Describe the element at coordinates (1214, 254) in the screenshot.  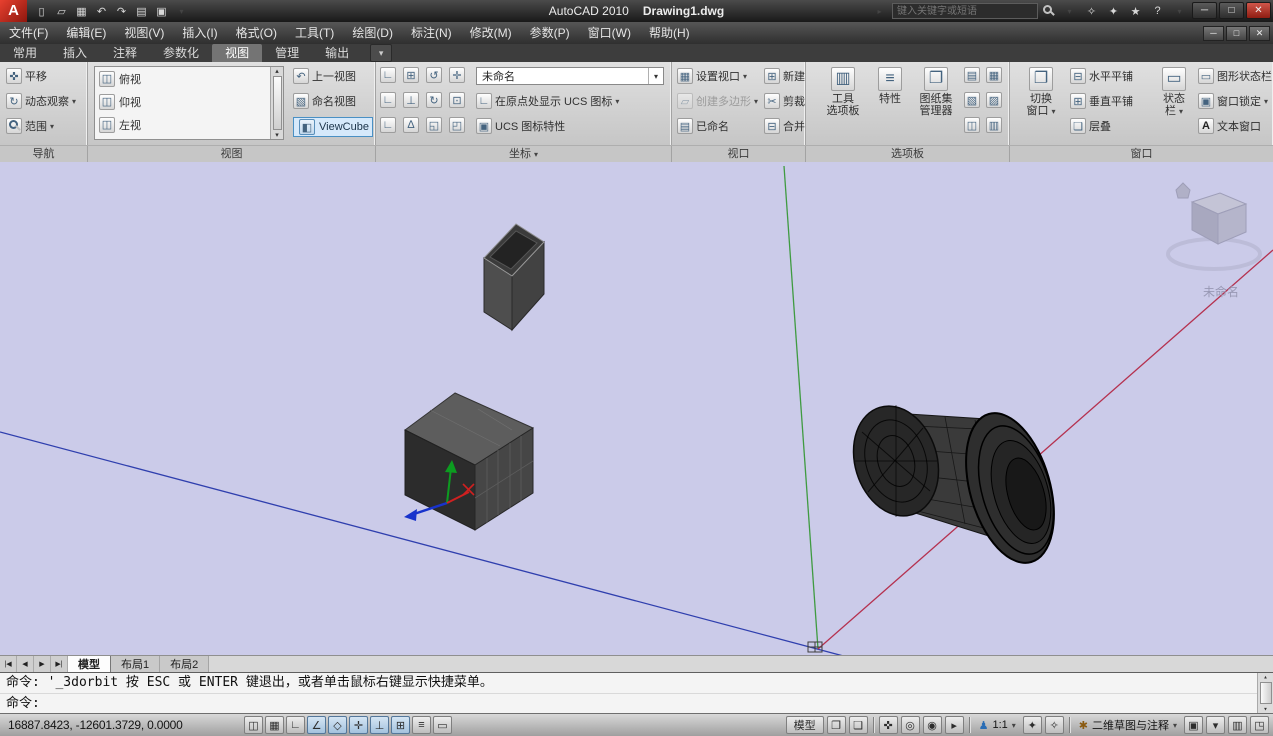
I see `viewcube-compass-ring` at that location.